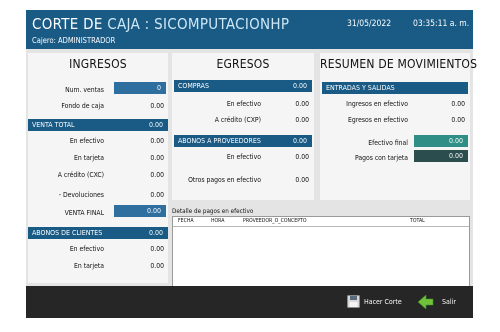  Describe the element at coordinates (249, 302) in the screenshot. I see `footer-bar: Hacer Corte Salir` at that location.